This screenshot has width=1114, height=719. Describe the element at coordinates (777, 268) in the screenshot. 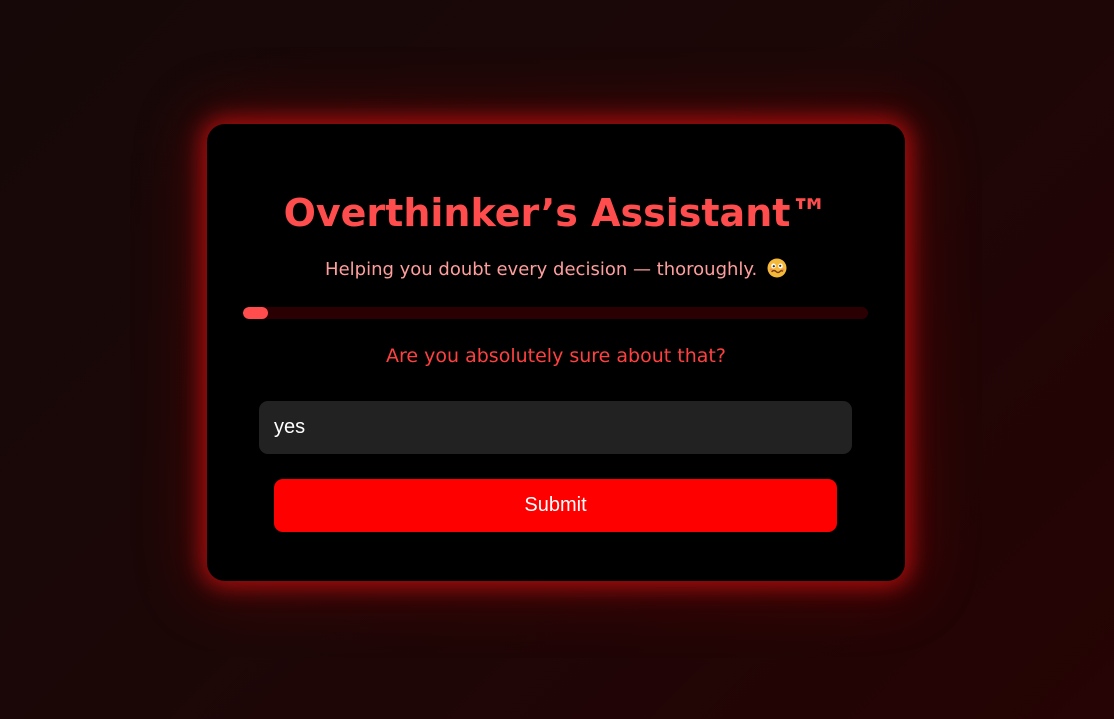

I see `woozy-face-icon` at that location.